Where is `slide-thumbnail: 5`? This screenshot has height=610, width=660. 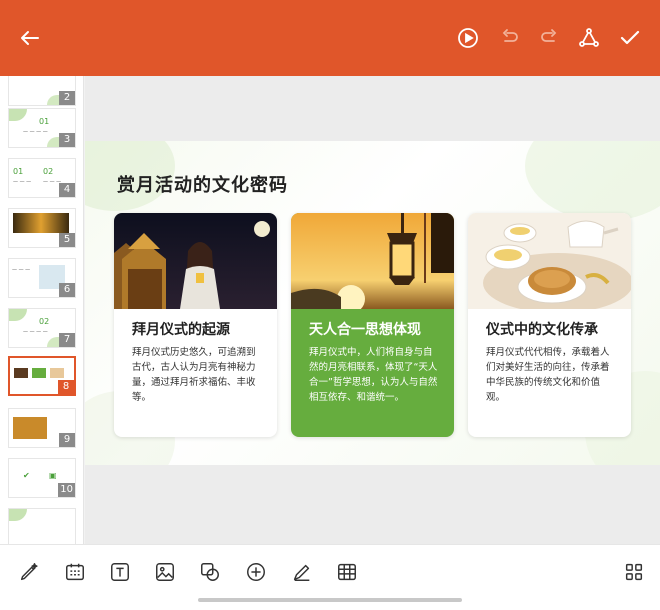 slide-thumbnail: 5 is located at coordinates (42, 228).